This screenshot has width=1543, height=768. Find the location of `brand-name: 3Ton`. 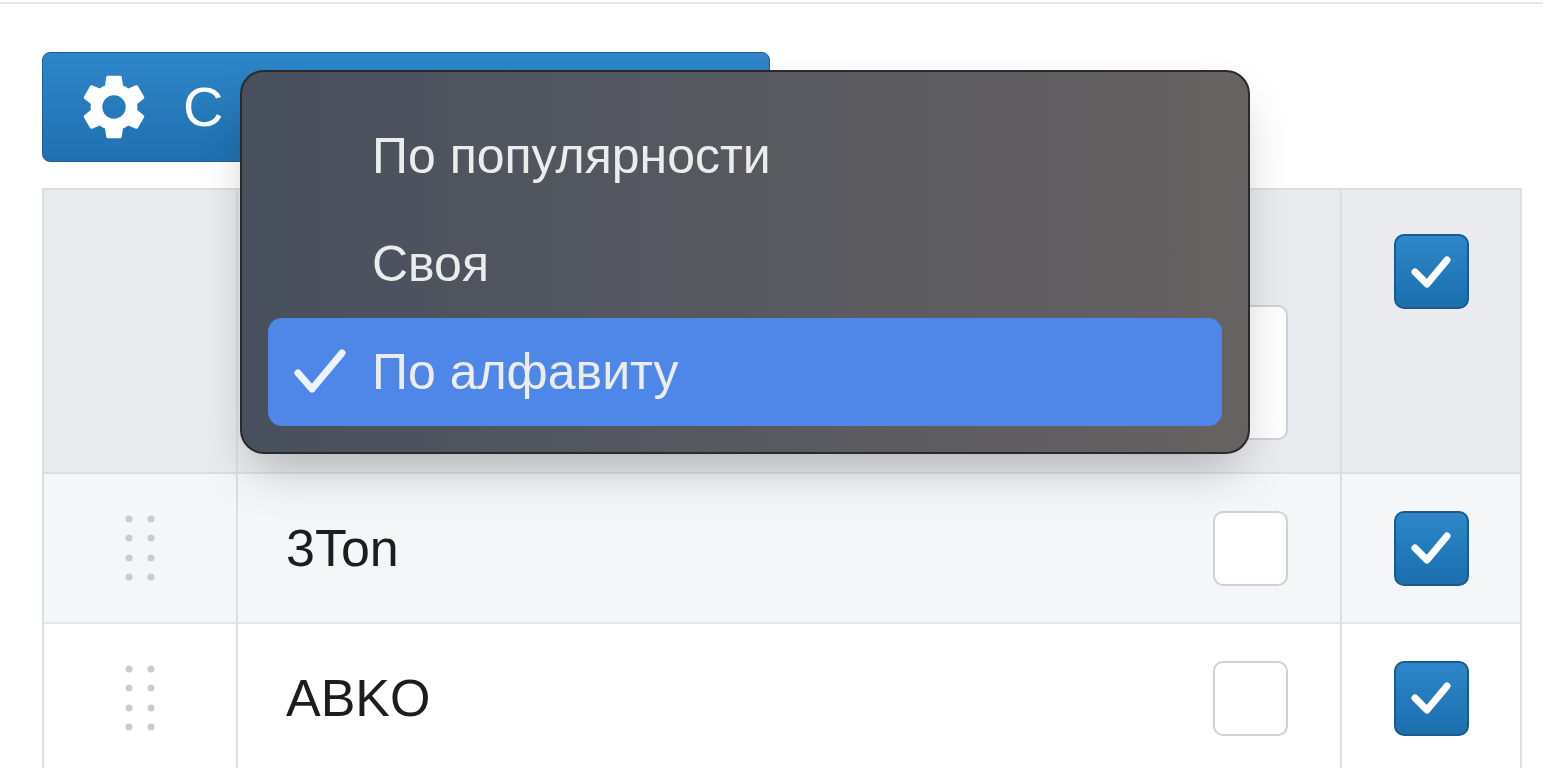

brand-name: 3Ton is located at coordinates (342, 548).